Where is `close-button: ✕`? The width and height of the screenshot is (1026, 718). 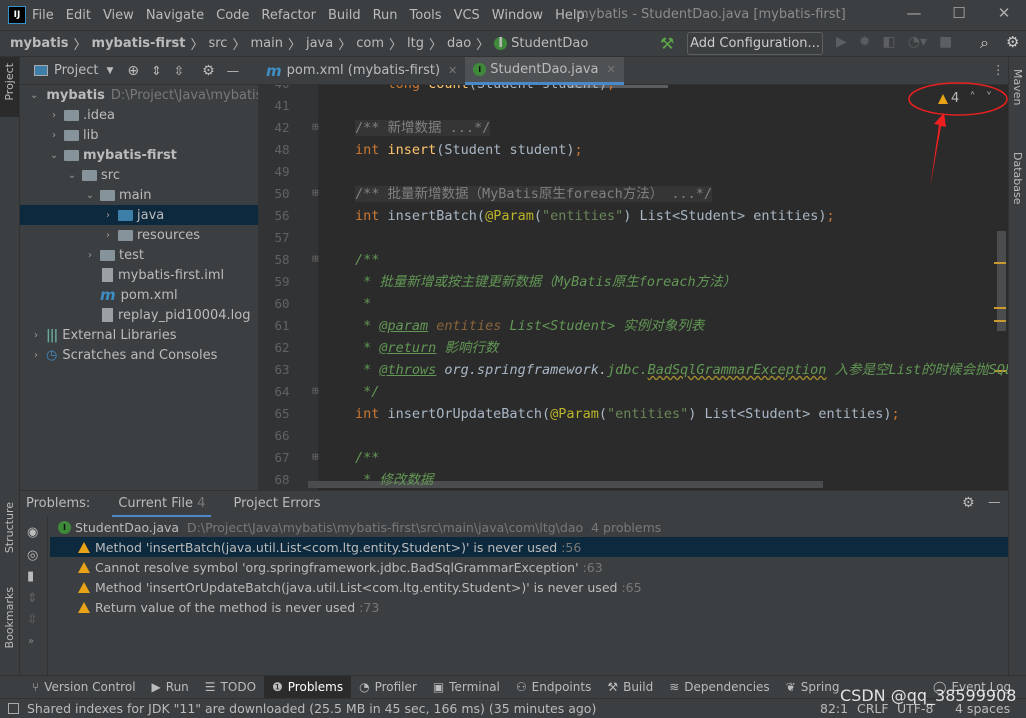 close-button: ✕ is located at coordinates (1004, 15).